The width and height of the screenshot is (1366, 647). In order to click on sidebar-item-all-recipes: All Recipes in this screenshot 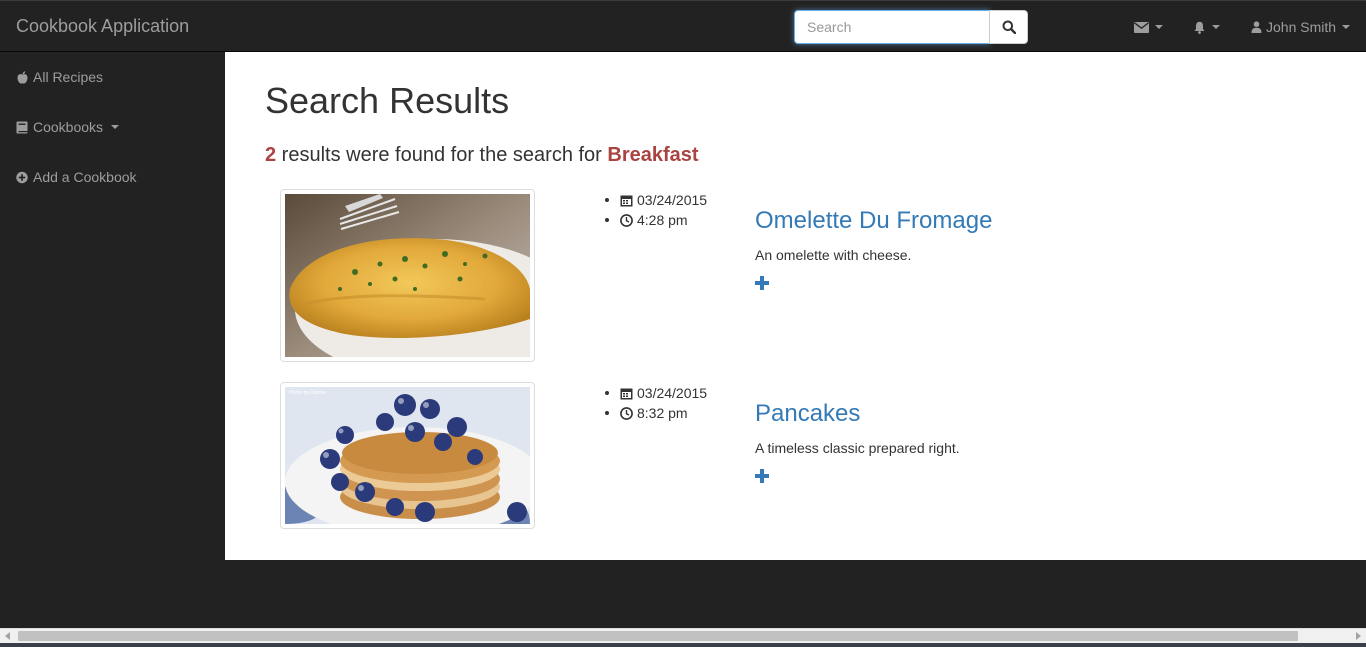, I will do `click(59, 77)`.